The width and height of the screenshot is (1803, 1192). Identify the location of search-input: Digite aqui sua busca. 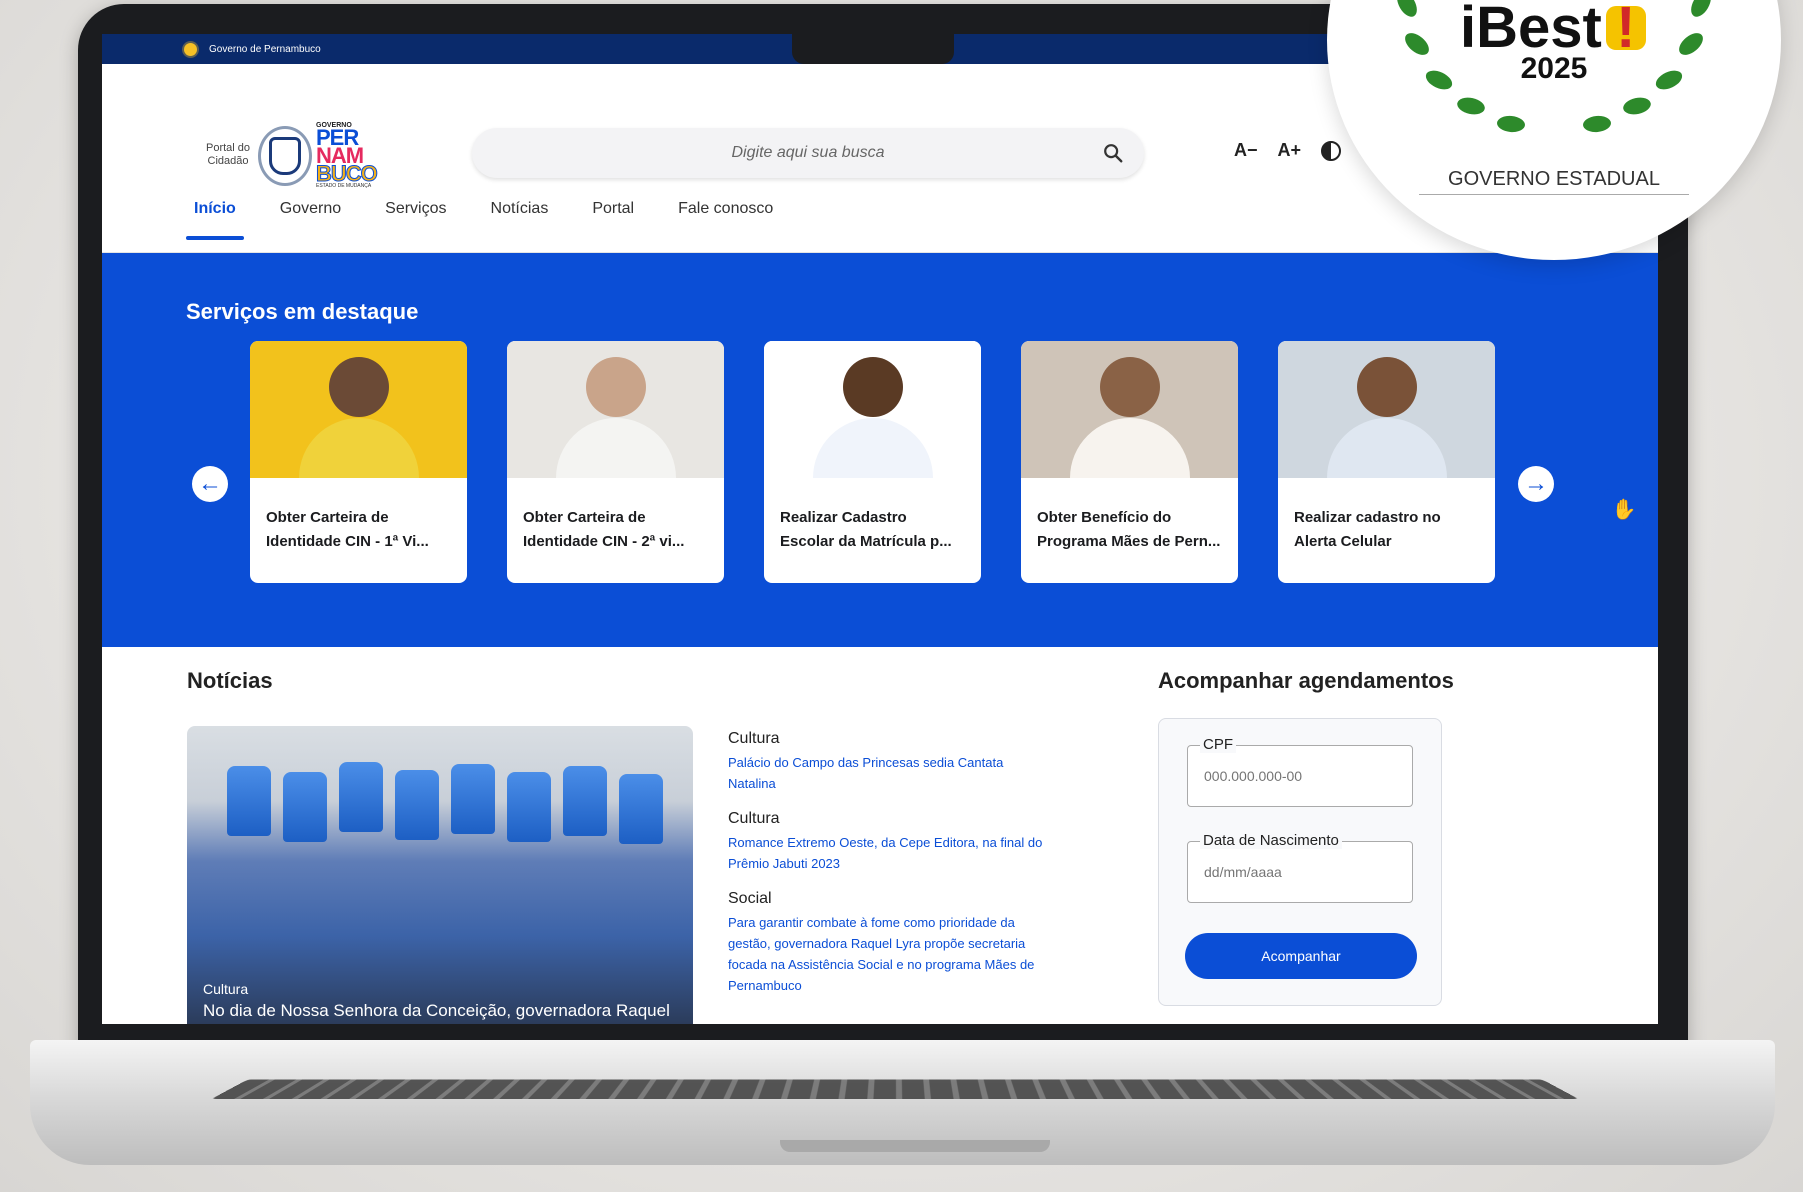
(808, 153).